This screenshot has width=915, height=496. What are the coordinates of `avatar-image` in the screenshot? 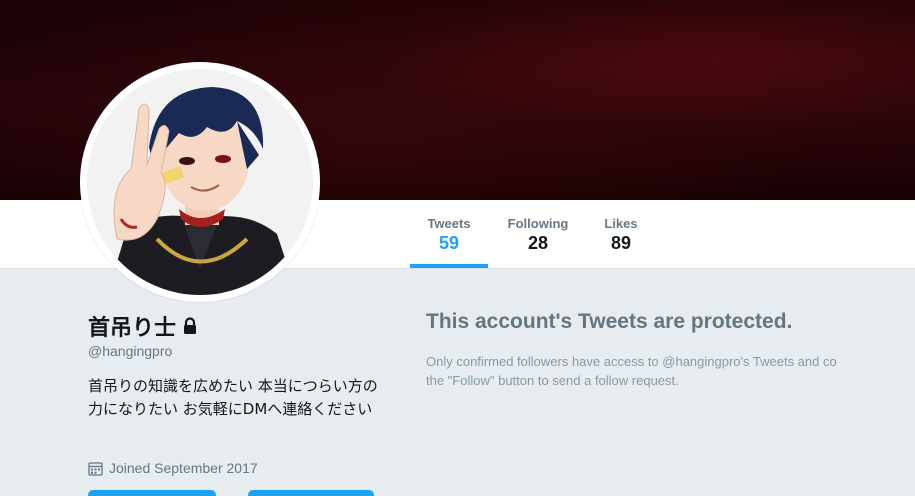 It's located at (200, 182).